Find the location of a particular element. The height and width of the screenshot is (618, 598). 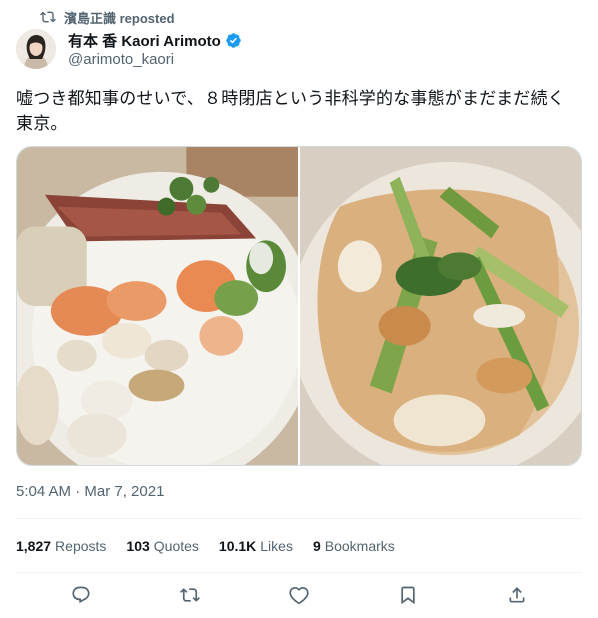

author-block: 有本 香 Kaori Arimoto @arimoto_kaori is located at coordinates (155, 49).